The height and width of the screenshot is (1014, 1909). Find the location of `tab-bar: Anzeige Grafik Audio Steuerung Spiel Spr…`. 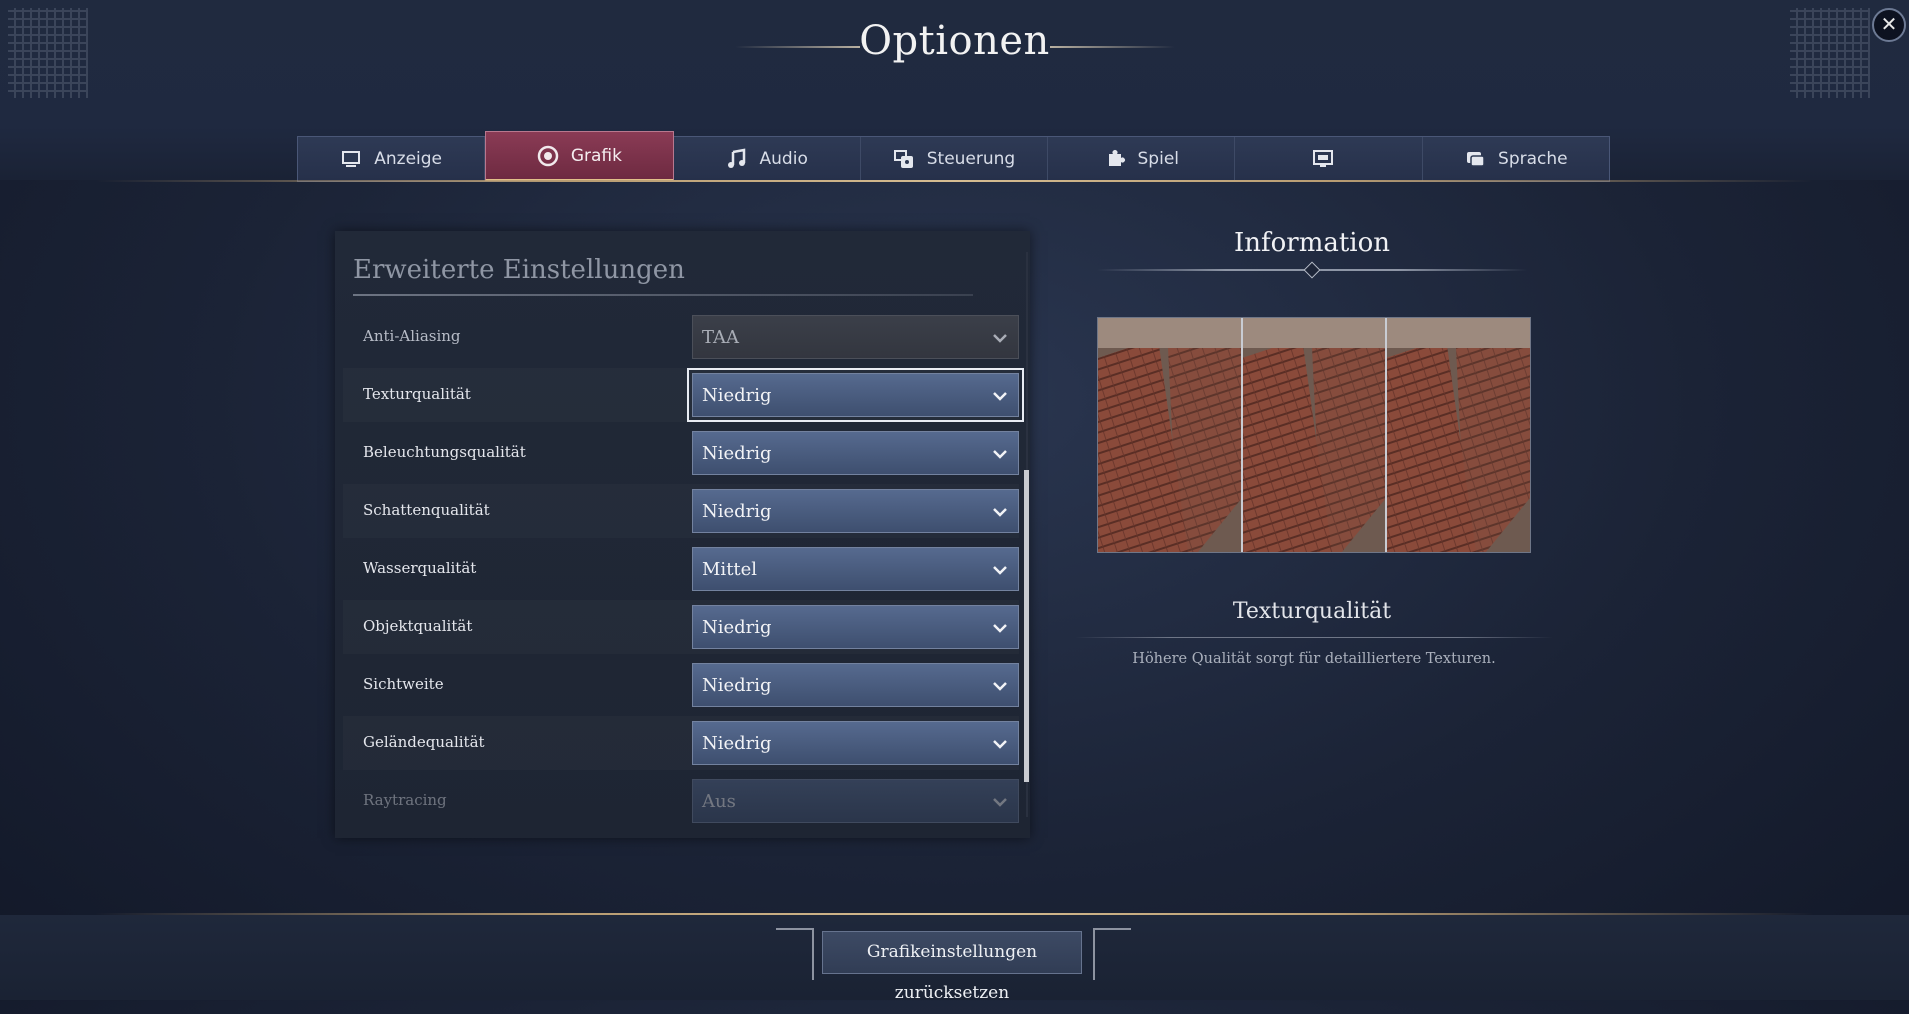

tab-bar: Anzeige Grafik Audio Steuerung Spiel Spr… is located at coordinates (953, 156).